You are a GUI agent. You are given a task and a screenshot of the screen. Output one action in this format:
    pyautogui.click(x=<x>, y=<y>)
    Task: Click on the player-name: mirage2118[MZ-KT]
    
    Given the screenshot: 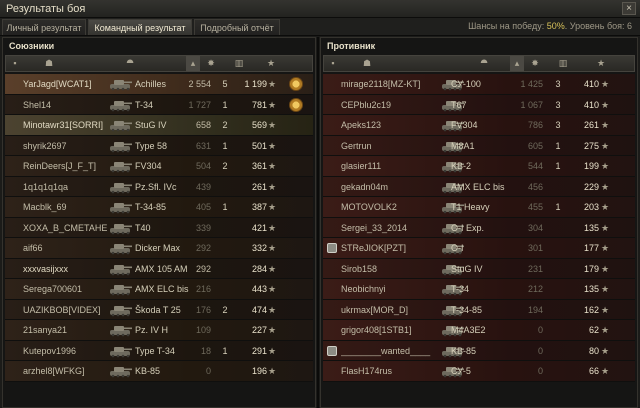 What is the action you would take?
    pyautogui.click(x=391, y=84)
    